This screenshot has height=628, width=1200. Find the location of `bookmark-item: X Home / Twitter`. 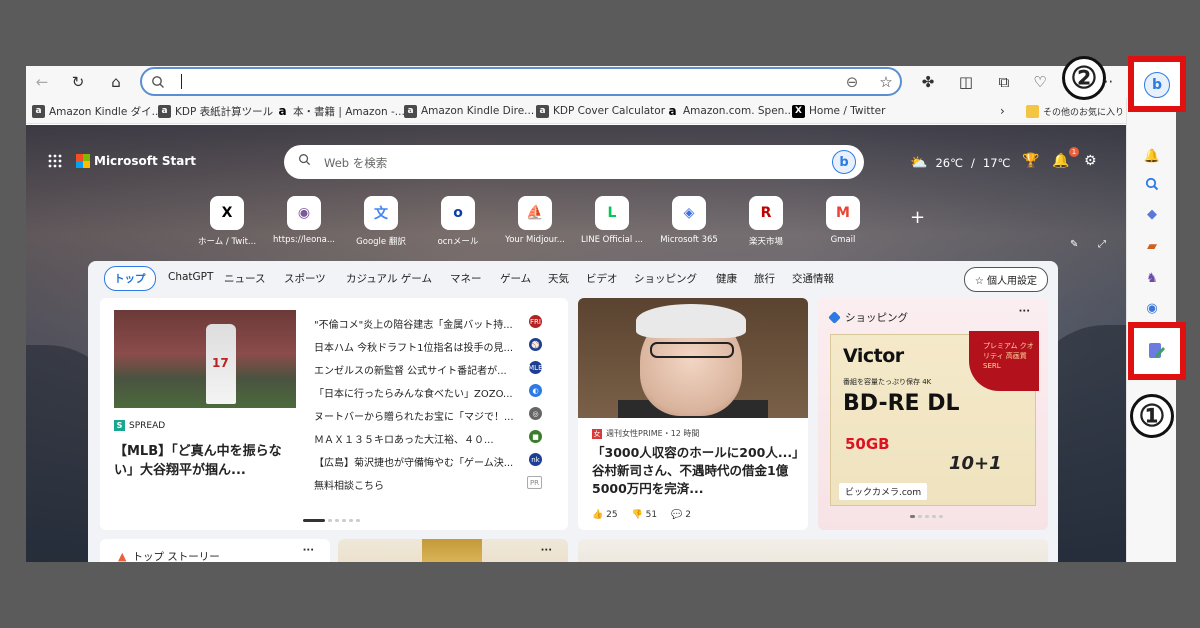

bookmark-item: X Home / Twitter is located at coordinates (838, 111).